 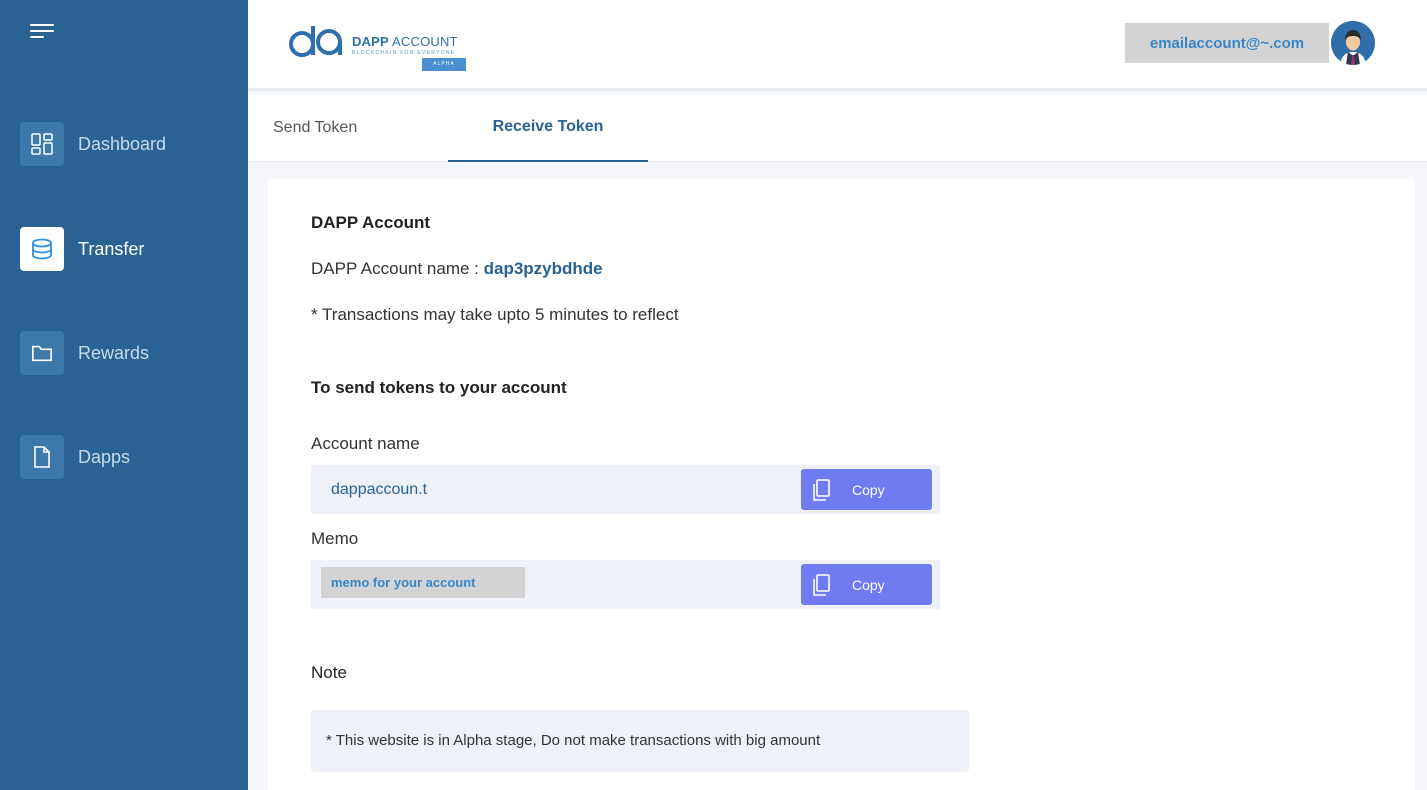 I want to click on copy-memo-button: Copy, so click(x=866, y=584).